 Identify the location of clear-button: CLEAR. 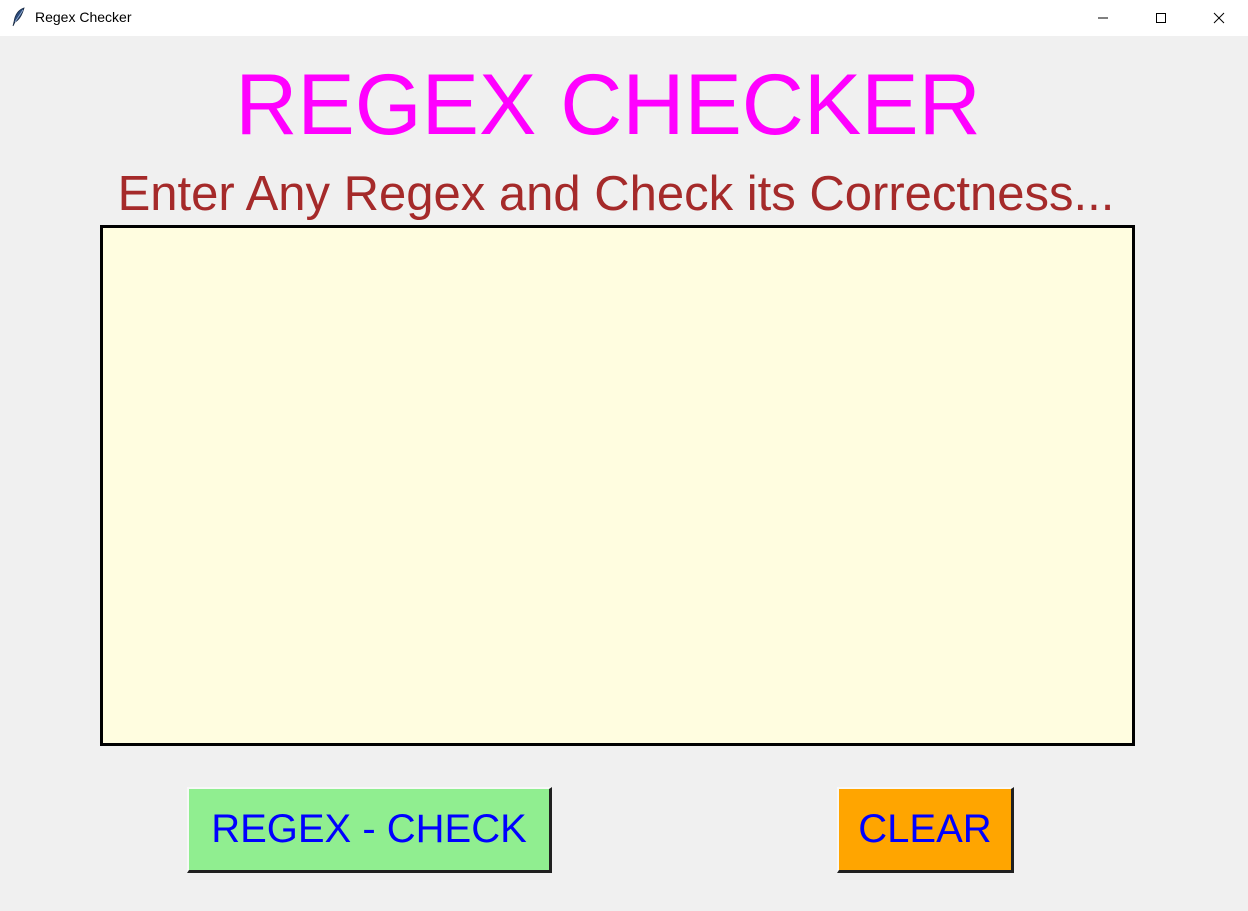
(925, 830).